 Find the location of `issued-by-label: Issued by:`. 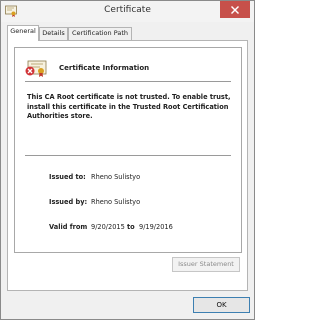

issued-by-label: Issued by: is located at coordinates (68, 202).